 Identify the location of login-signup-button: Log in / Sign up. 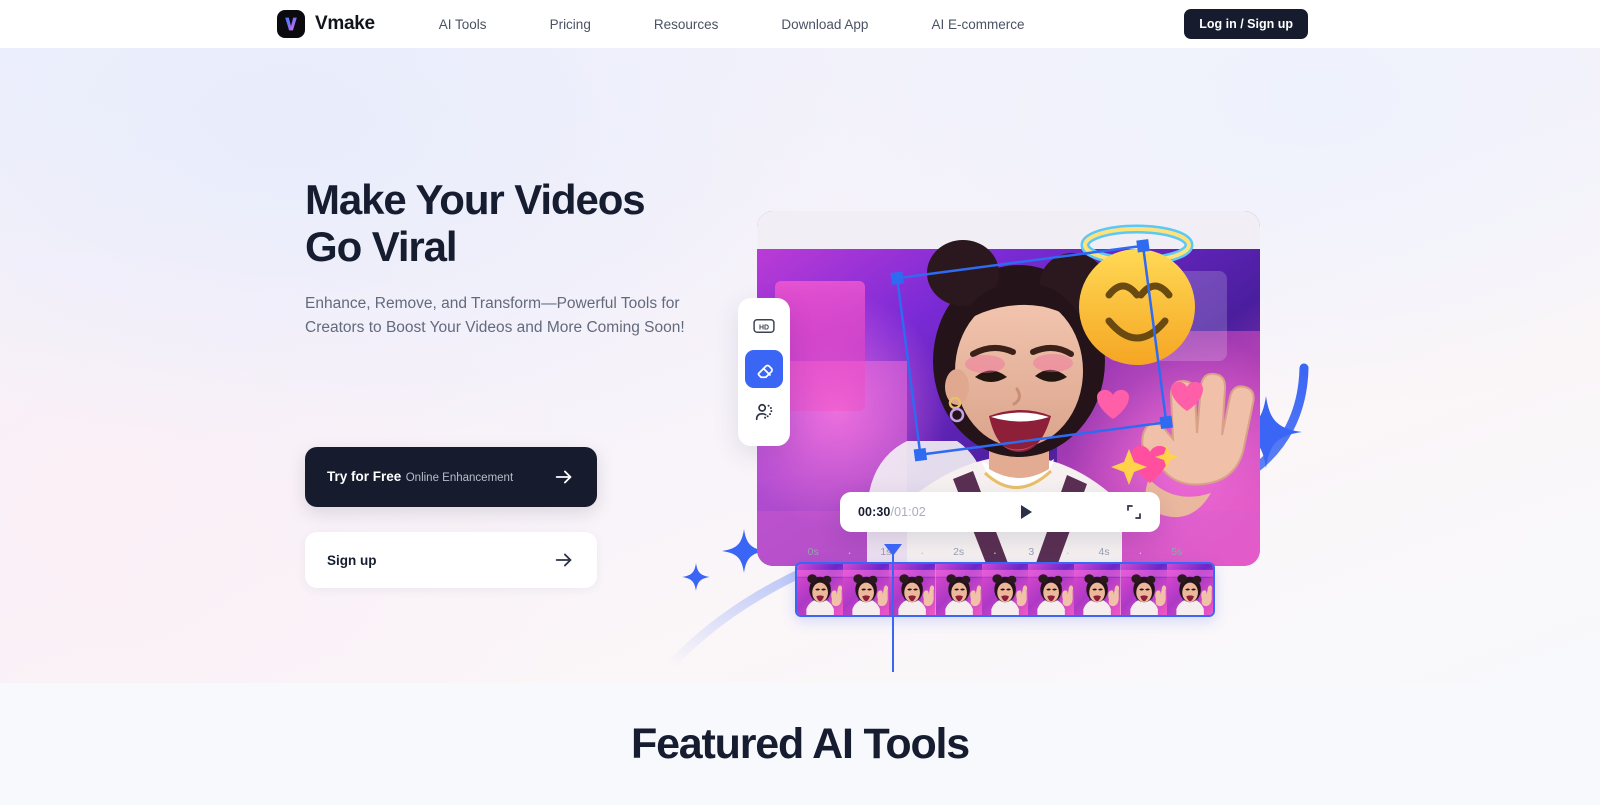
(1246, 24).